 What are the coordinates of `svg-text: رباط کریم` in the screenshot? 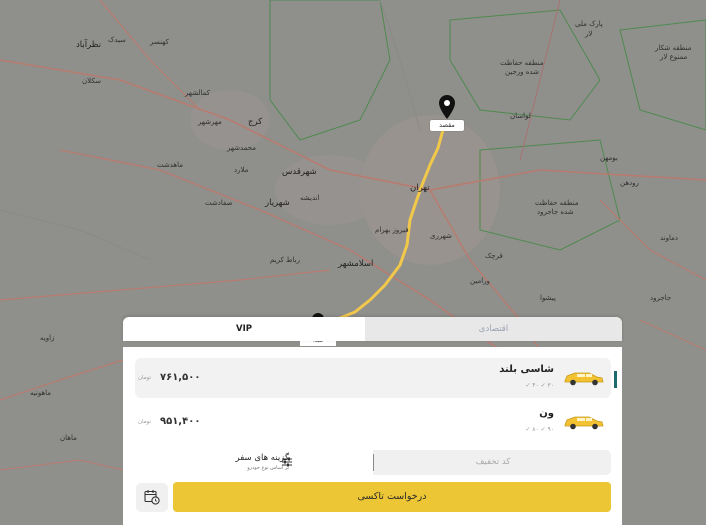 It's located at (285, 260).